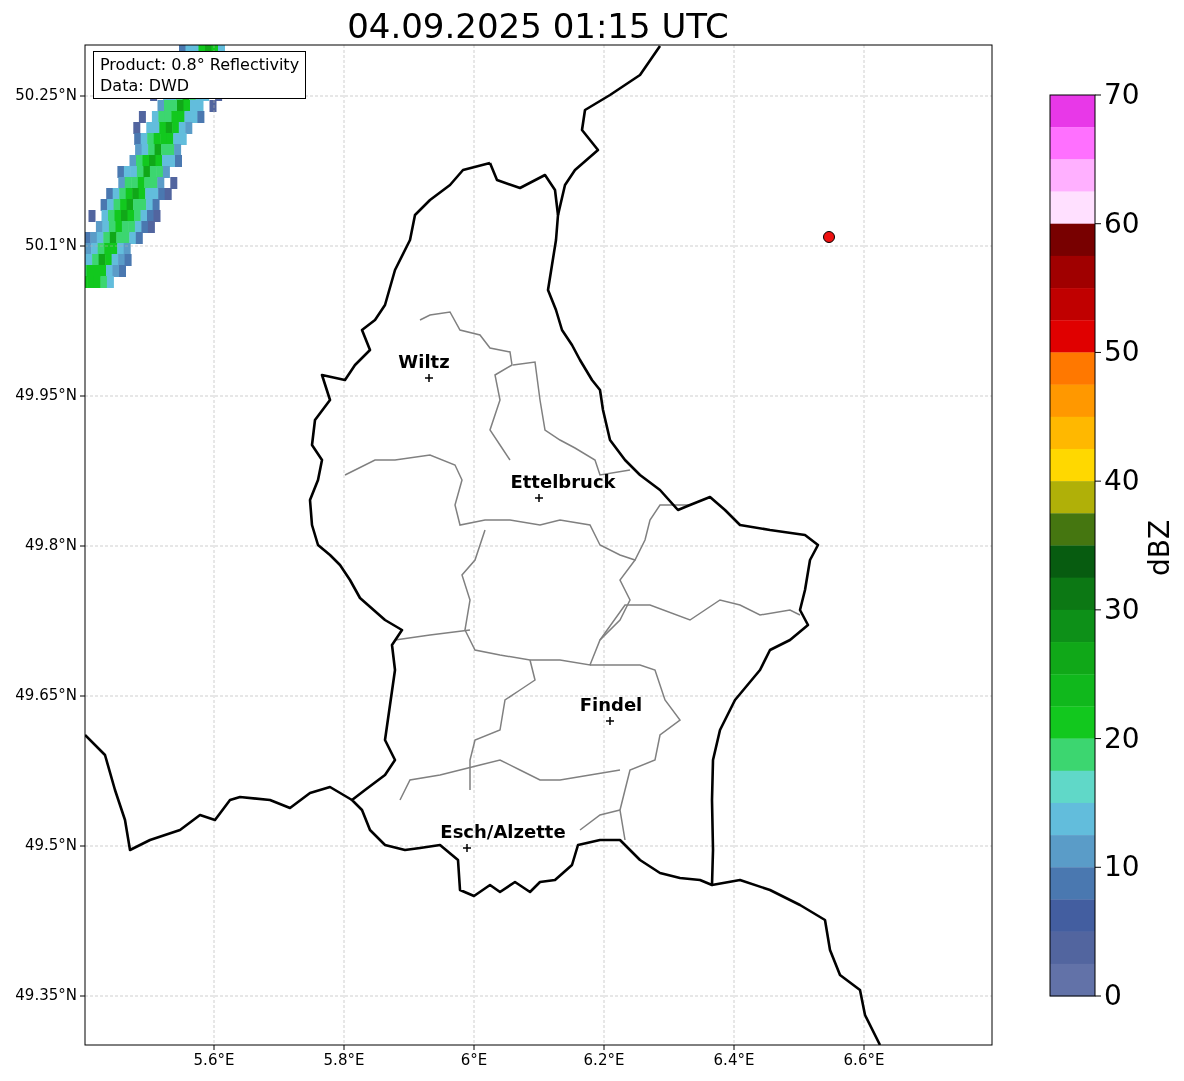 This screenshot has width=1184, height=1081. What do you see at coordinates (1122, 223) in the screenshot?
I see `colorbar-tick-label: 60` at bounding box center [1122, 223].